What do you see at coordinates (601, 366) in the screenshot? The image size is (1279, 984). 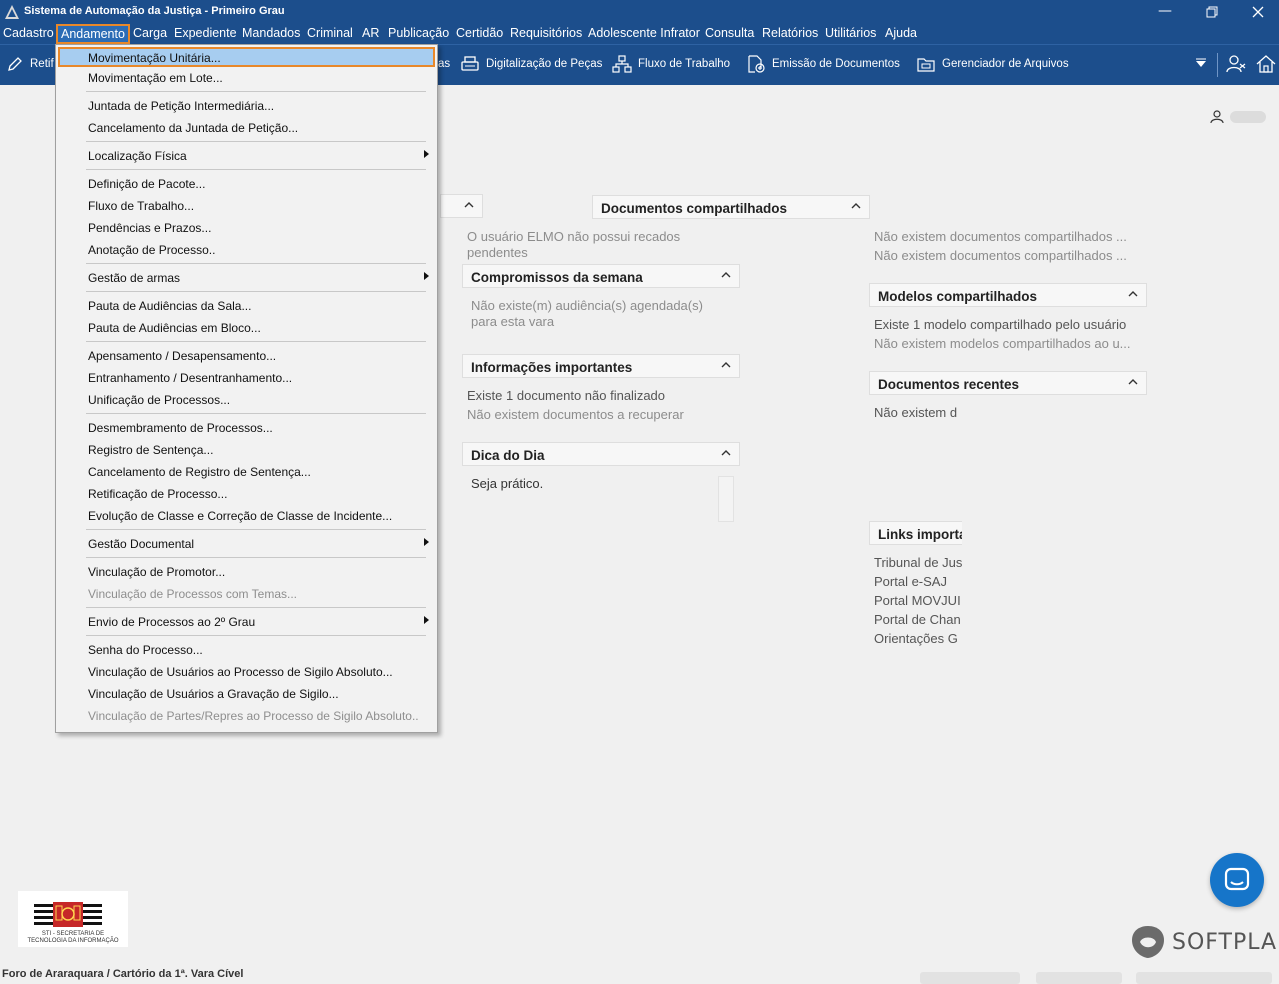 I see `informacoes-panel-header: Informações importantes` at bounding box center [601, 366].